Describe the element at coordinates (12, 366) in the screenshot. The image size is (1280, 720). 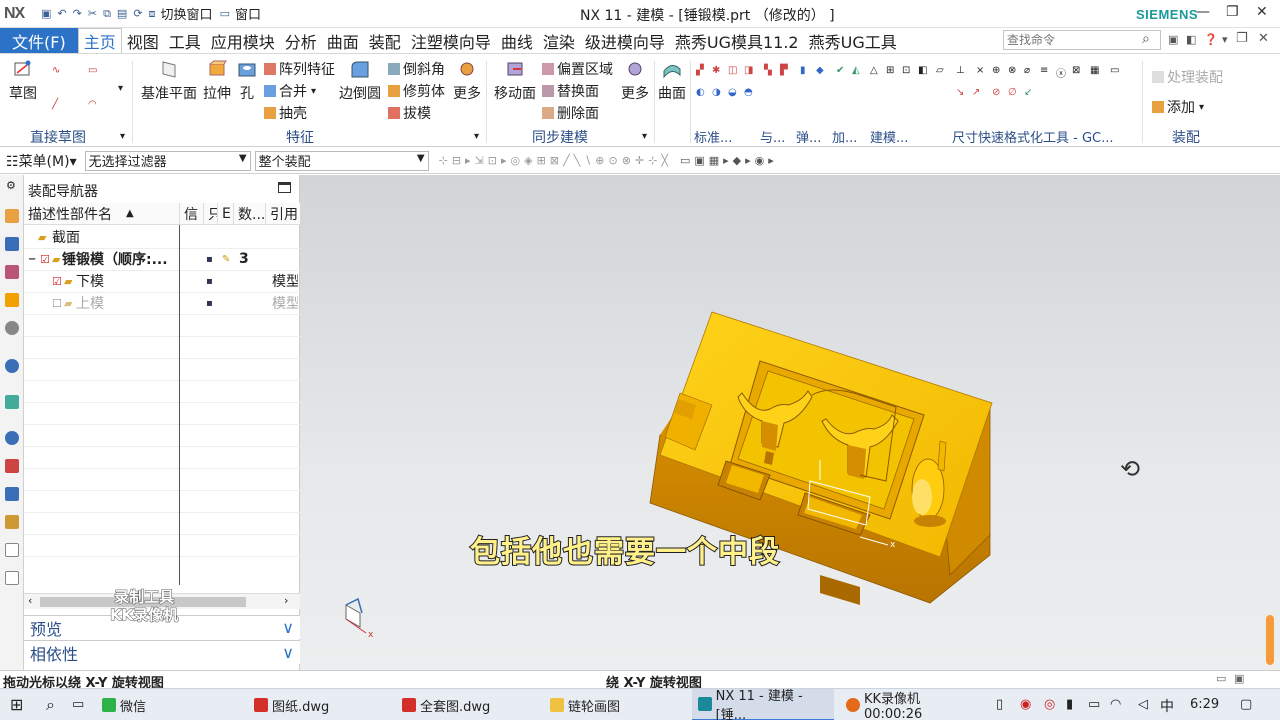
I see `history-icon` at that location.